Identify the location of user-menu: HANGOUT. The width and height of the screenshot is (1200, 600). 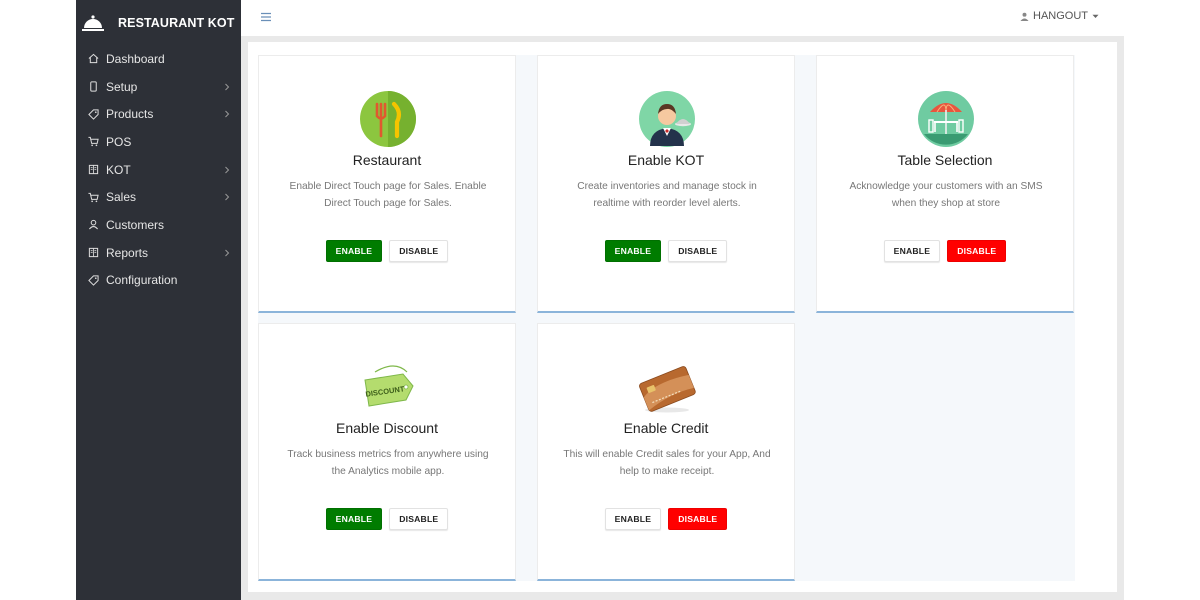
(1059, 16).